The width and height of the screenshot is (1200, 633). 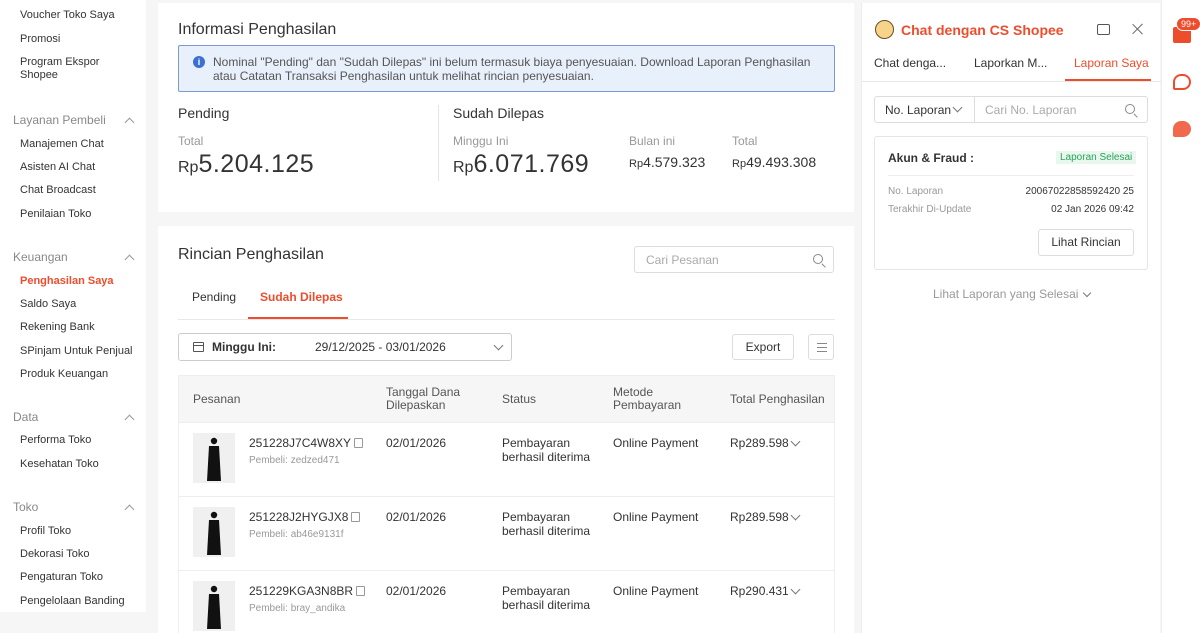 I want to click on order-search-input: Cari Pesanan, so click(x=734, y=259).